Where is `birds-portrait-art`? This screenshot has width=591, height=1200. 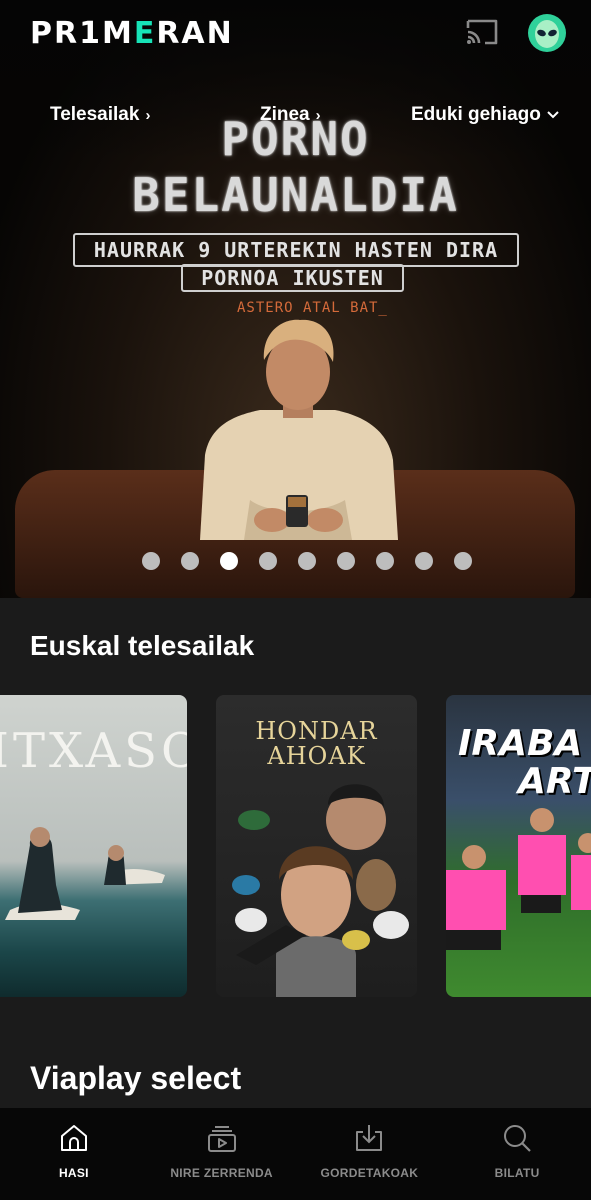
birds-portrait-art is located at coordinates (320, 890).